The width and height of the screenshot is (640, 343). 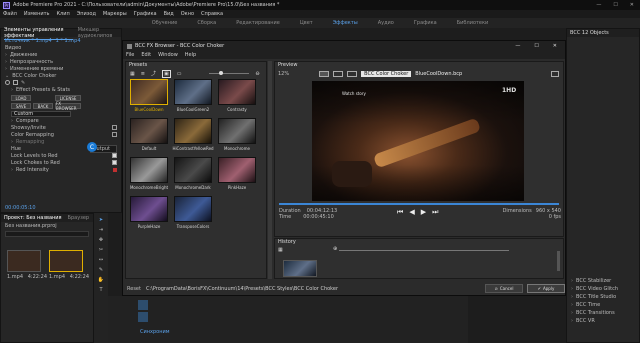 I want to click on razor-tool-icon: ✂, so click(x=101, y=250).